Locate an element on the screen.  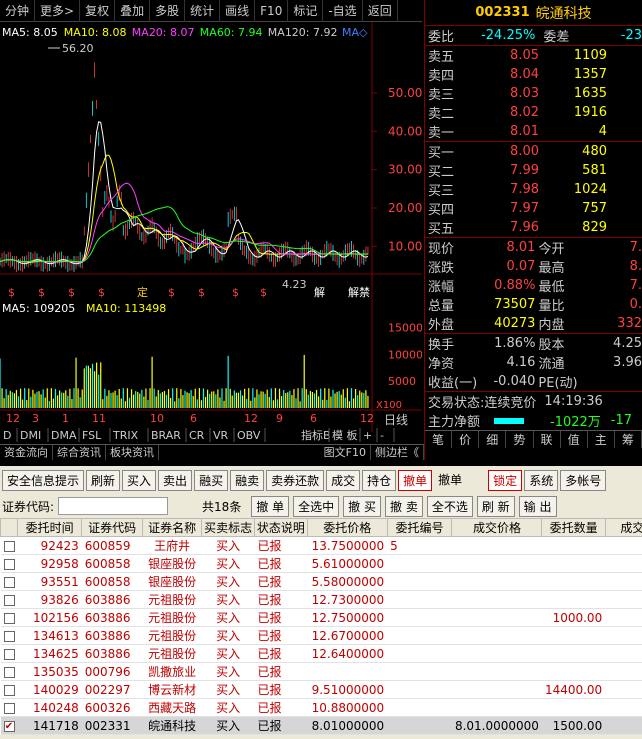
order-row: 102156 603886 元祖股份 买入 已报 12.7500000 1000.00 is located at coordinates (321, 617).